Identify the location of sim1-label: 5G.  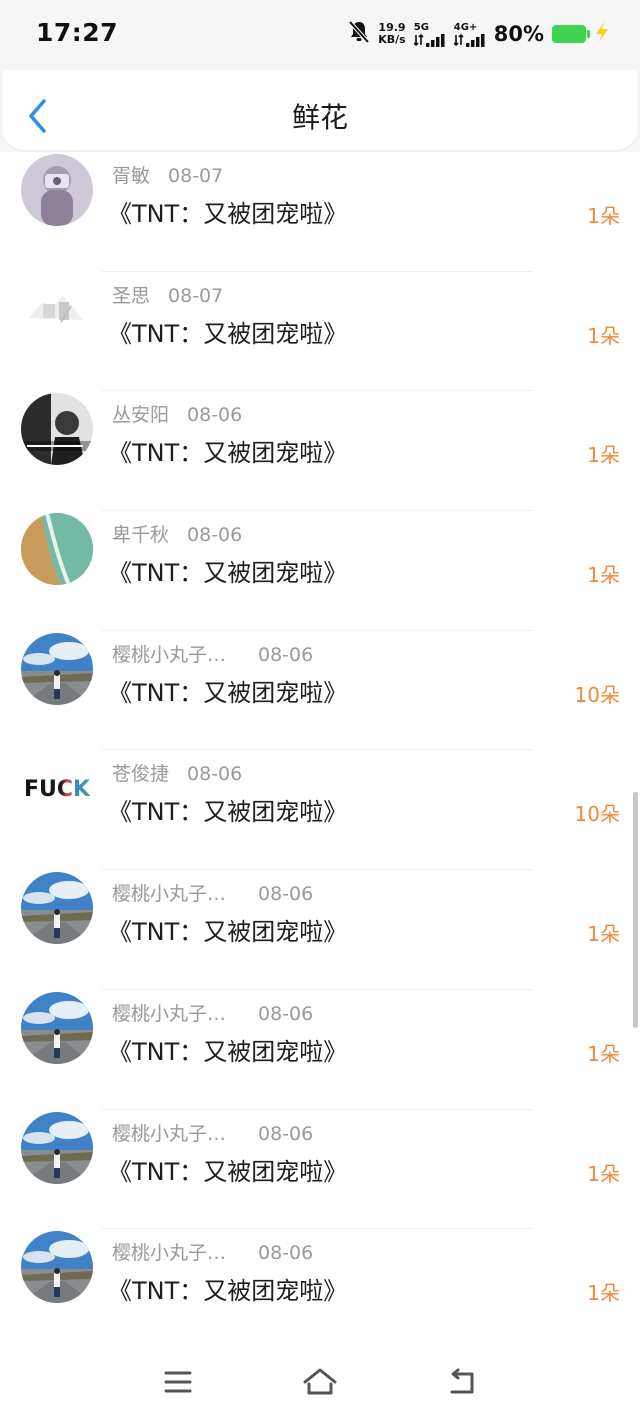
(421, 27).